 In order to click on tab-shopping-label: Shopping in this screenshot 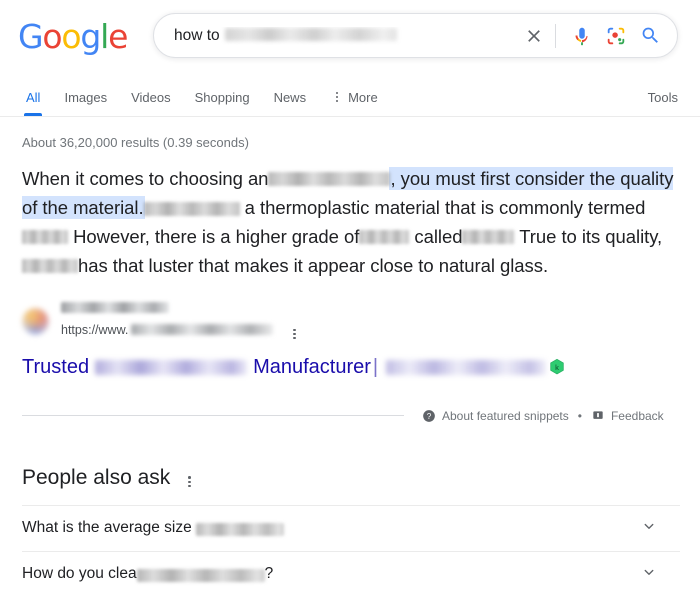, I will do `click(222, 97)`.